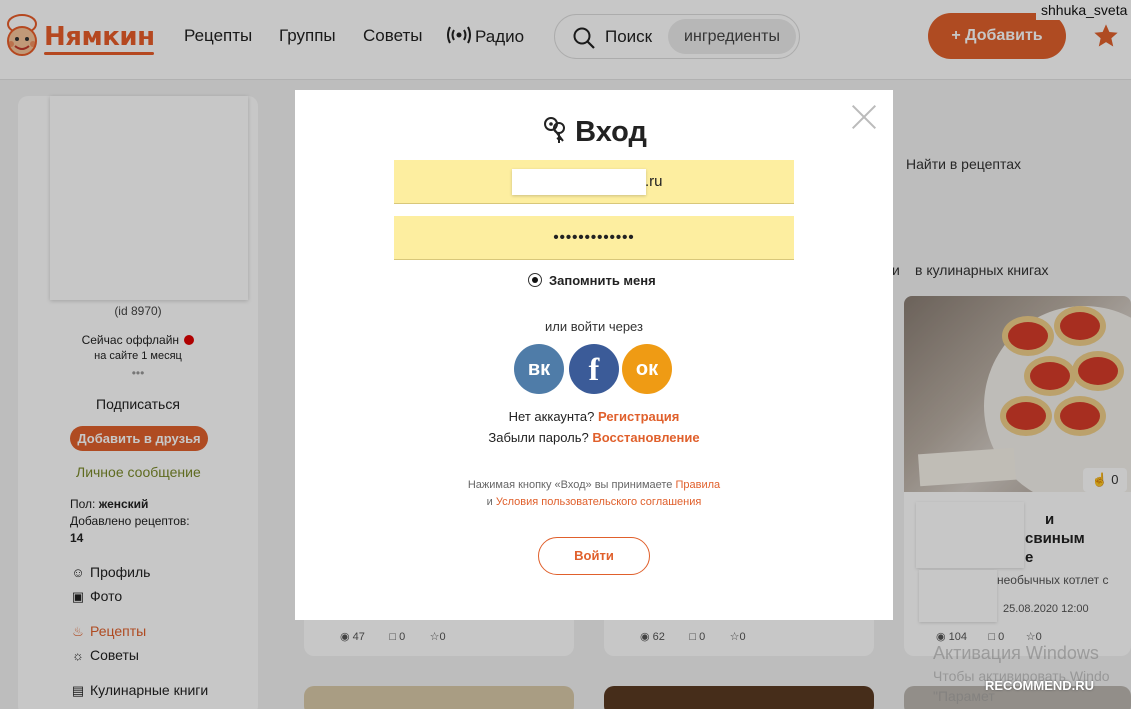 This screenshot has width=1131, height=709. What do you see at coordinates (538, 437) in the screenshot?
I see `forgot-password-text: Забыли пароль?` at bounding box center [538, 437].